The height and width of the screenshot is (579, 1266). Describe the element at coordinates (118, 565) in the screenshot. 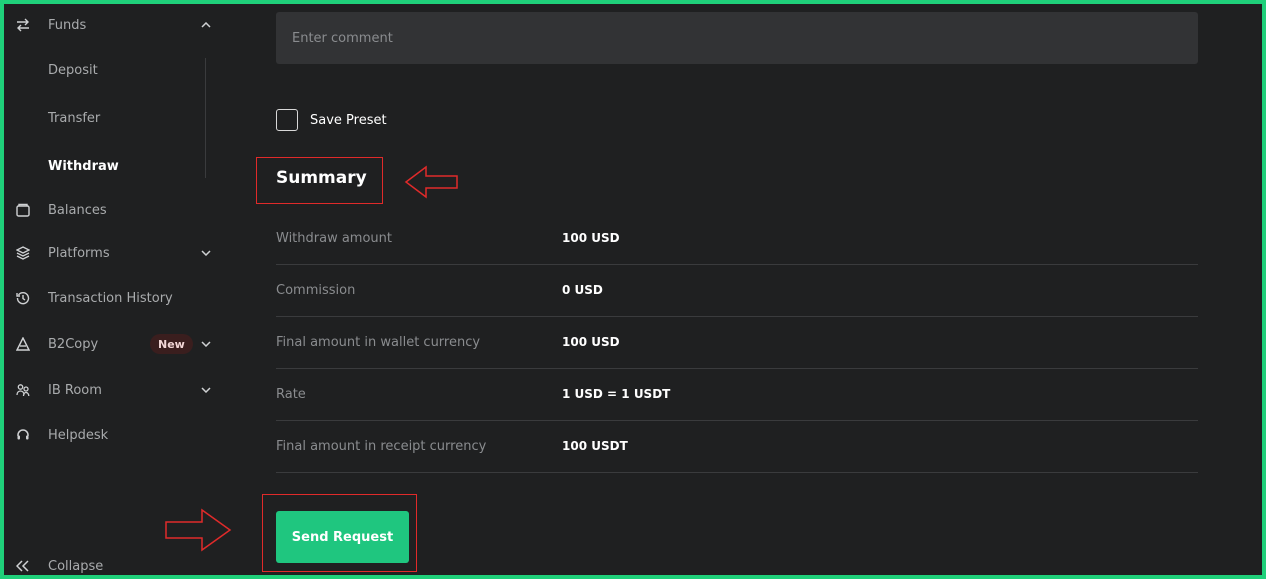

I see `sidebar-collapse-button: Collapse` at that location.